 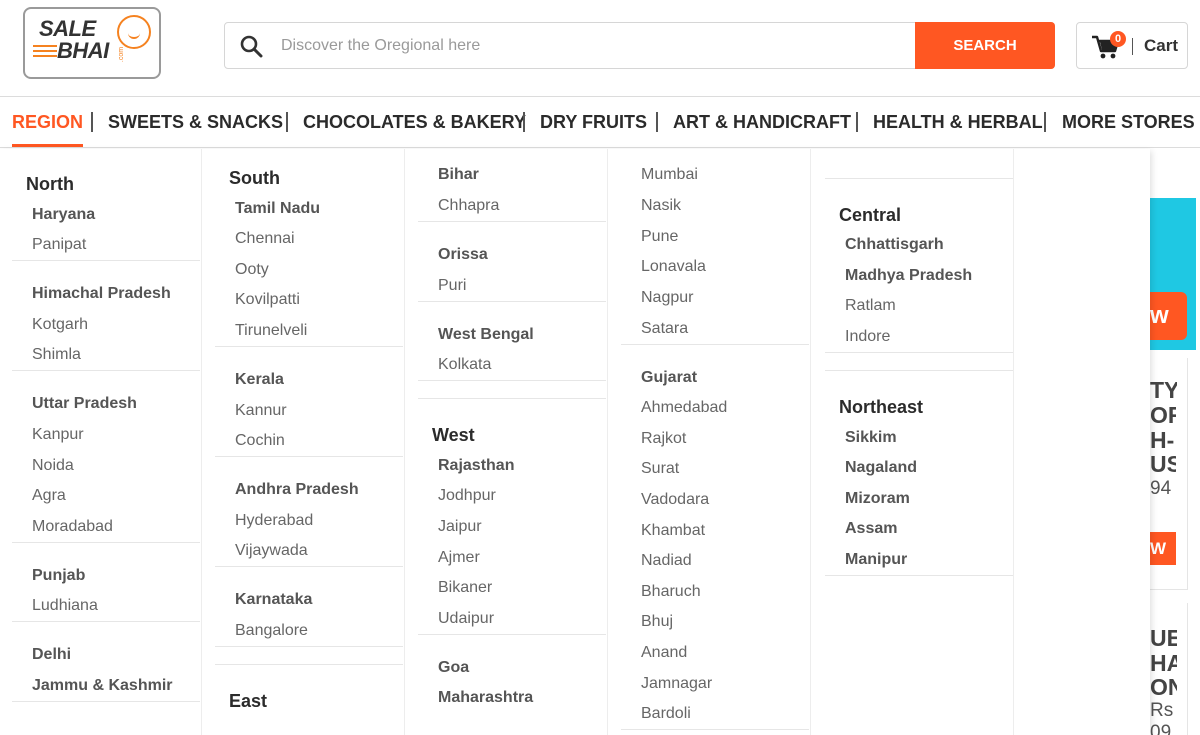 What do you see at coordinates (260, 441) in the screenshot?
I see `city-link: Cochin` at bounding box center [260, 441].